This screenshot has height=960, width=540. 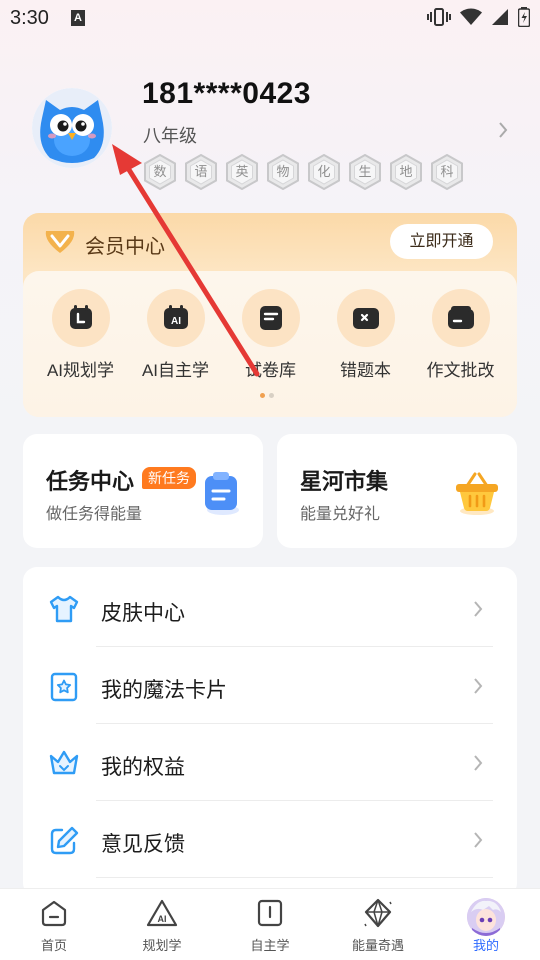 What do you see at coordinates (29, 18) in the screenshot?
I see `status-time: 3:30` at bounding box center [29, 18].